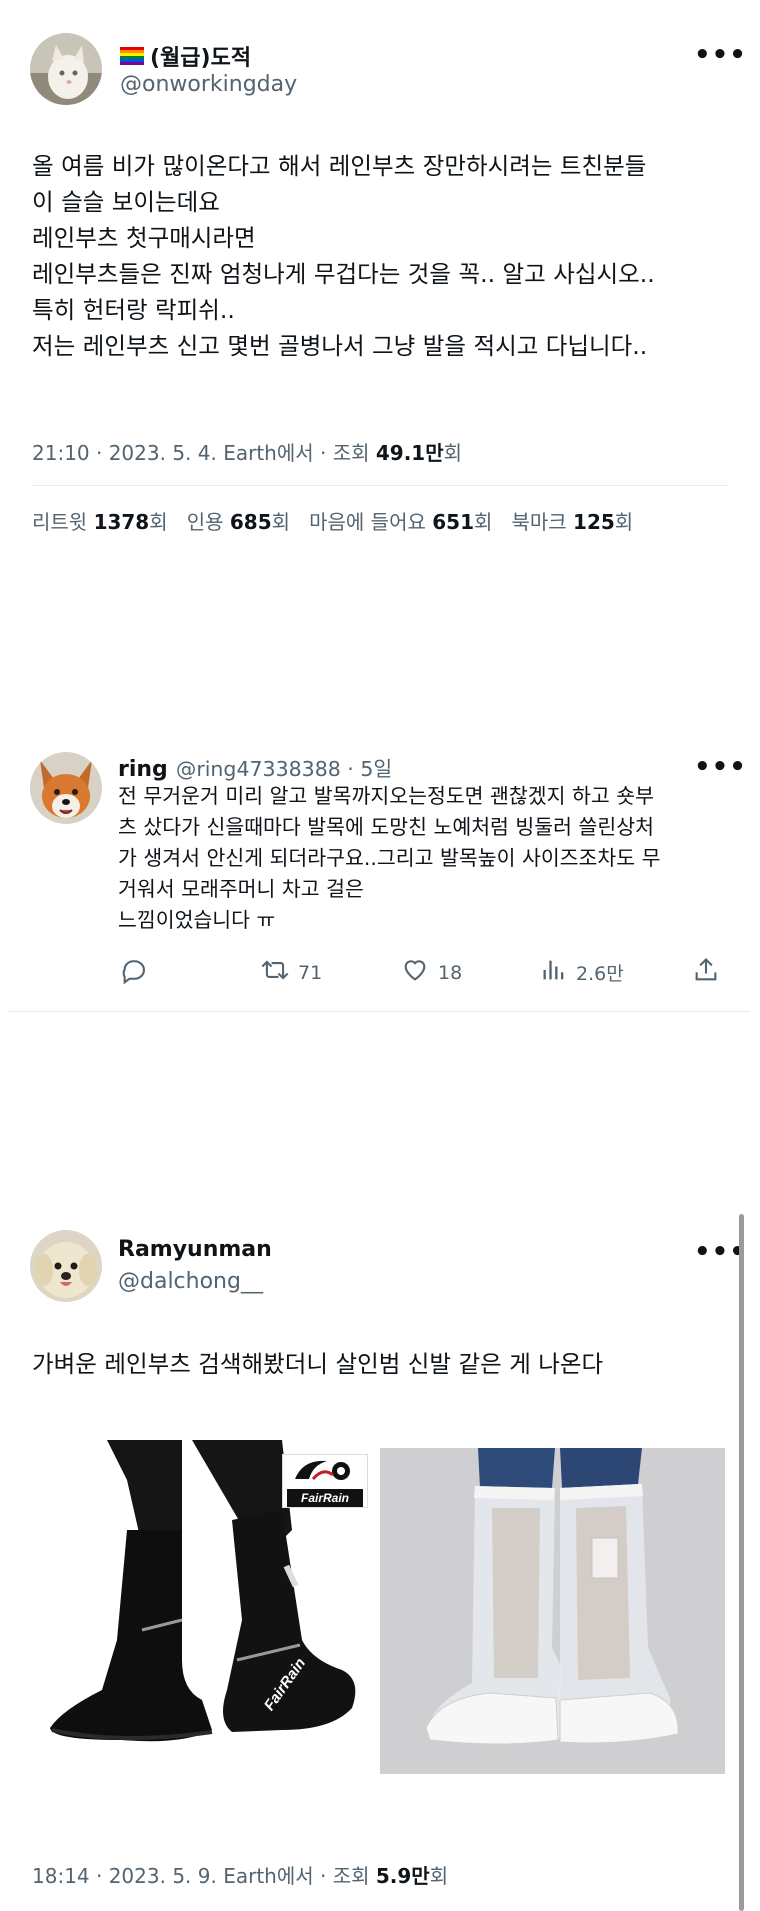 The width and height of the screenshot is (760, 1911). Describe the element at coordinates (389, 858) in the screenshot. I see `reply-line: 가 생겨서 안신게 되더라구요..그리고 발목높이 사이즈조차도 무` at that location.